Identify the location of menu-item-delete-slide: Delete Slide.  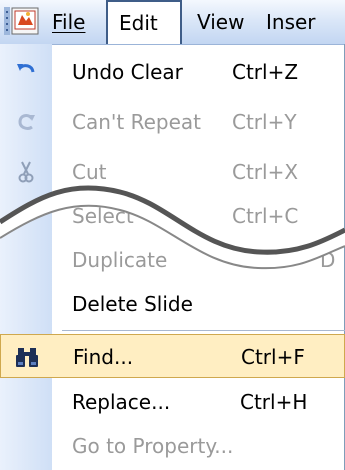
(172, 304).